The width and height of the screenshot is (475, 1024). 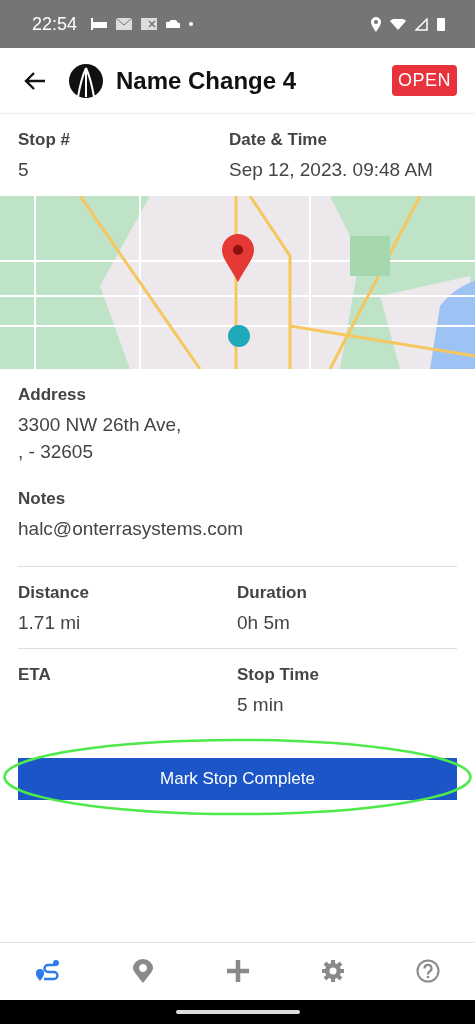 I want to click on address-line: , - 32605, so click(x=56, y=452).